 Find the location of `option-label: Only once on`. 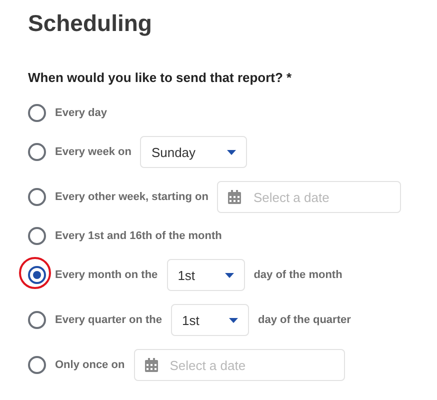

option-label: Only once on is located at coordinates (90, 365).